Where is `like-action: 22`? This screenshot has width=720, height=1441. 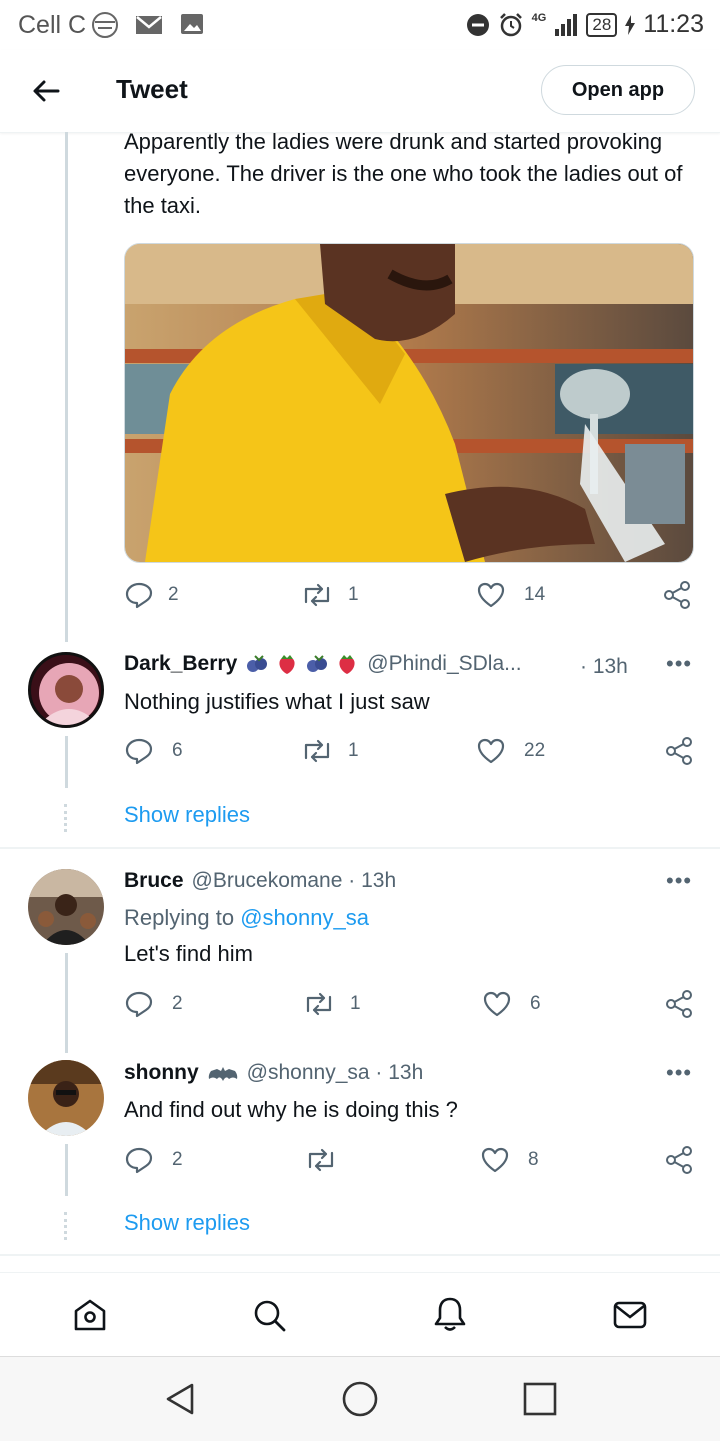
like-action: 22 is located at coordinates (510, 751).